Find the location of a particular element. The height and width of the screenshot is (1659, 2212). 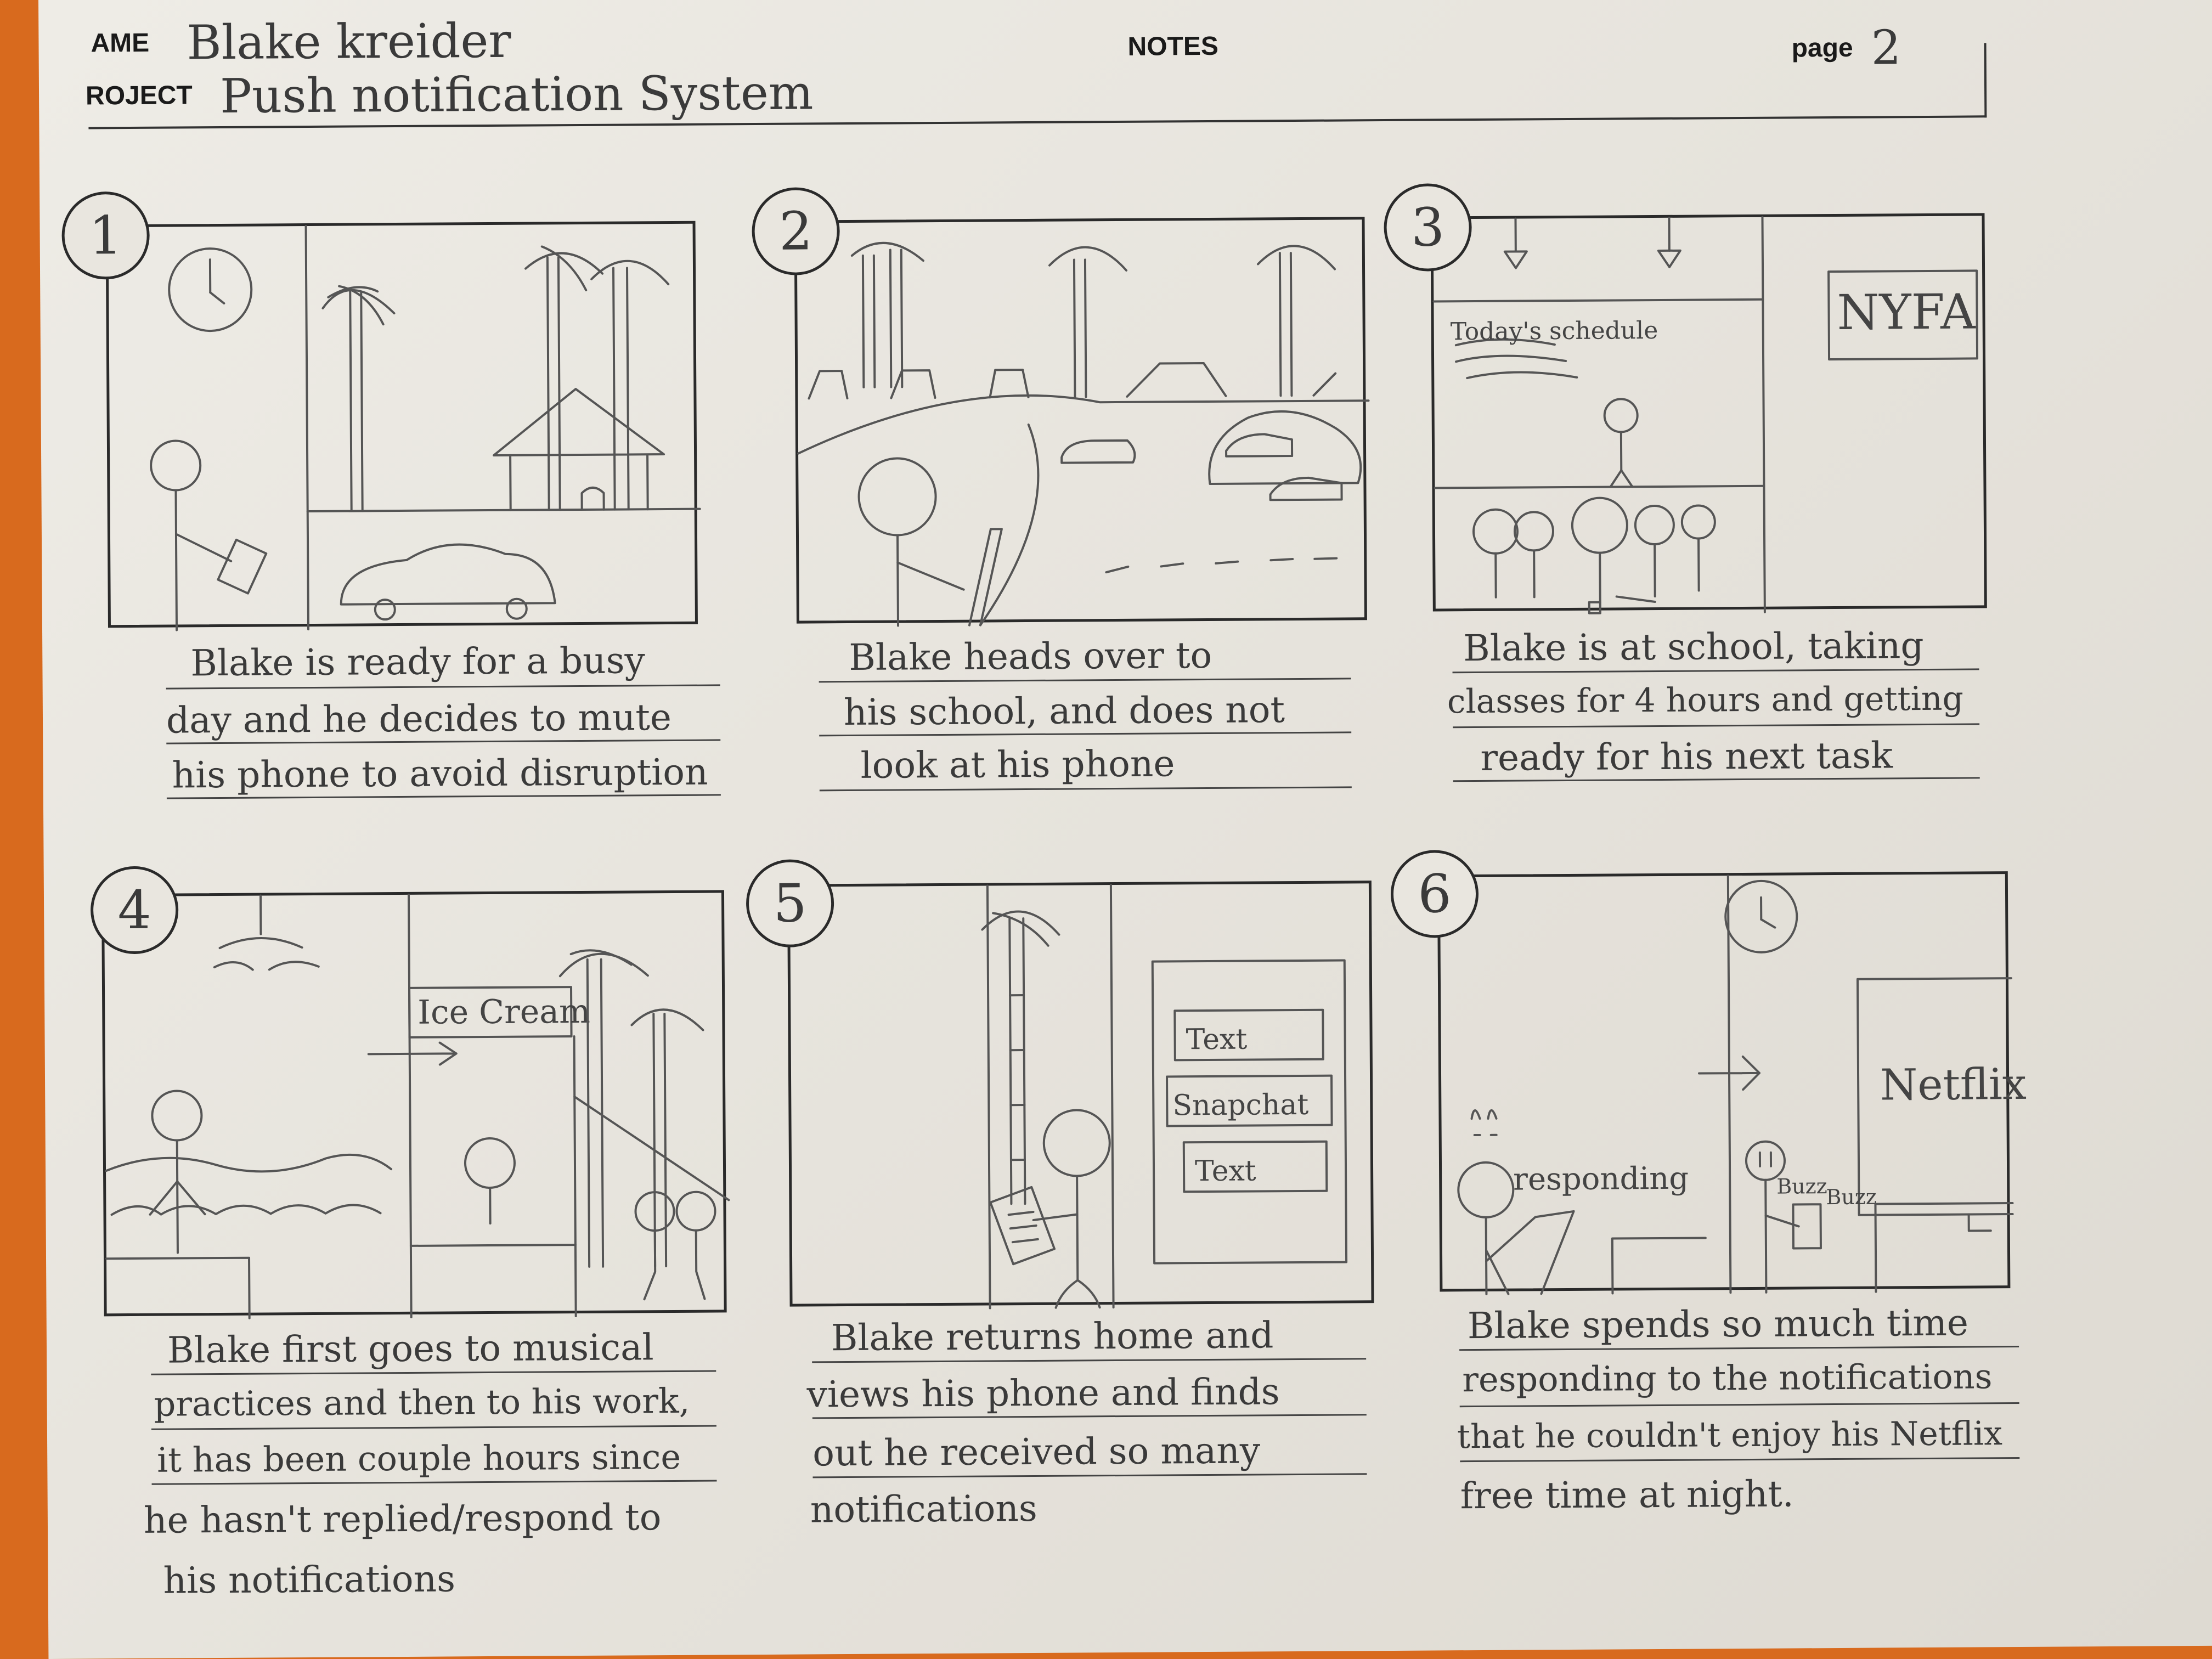

panel-2-number: 2 is located at coordinates (796, 232).